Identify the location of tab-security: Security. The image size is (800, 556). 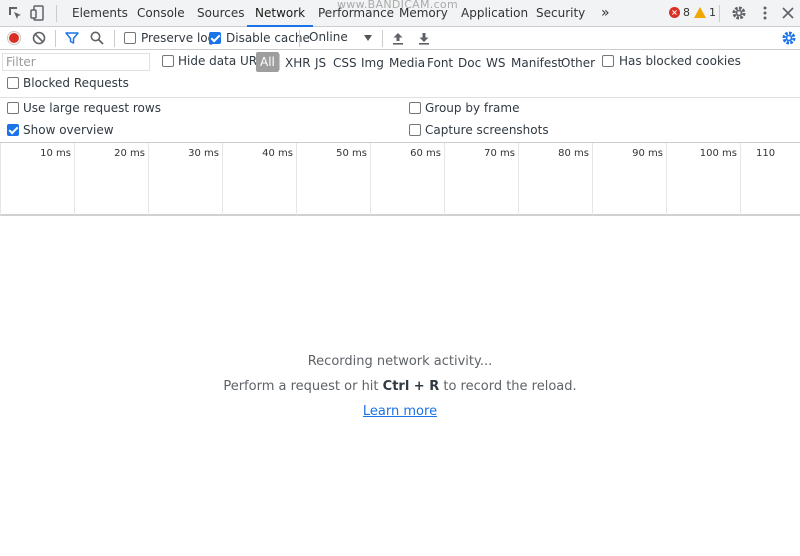
(560, 13).